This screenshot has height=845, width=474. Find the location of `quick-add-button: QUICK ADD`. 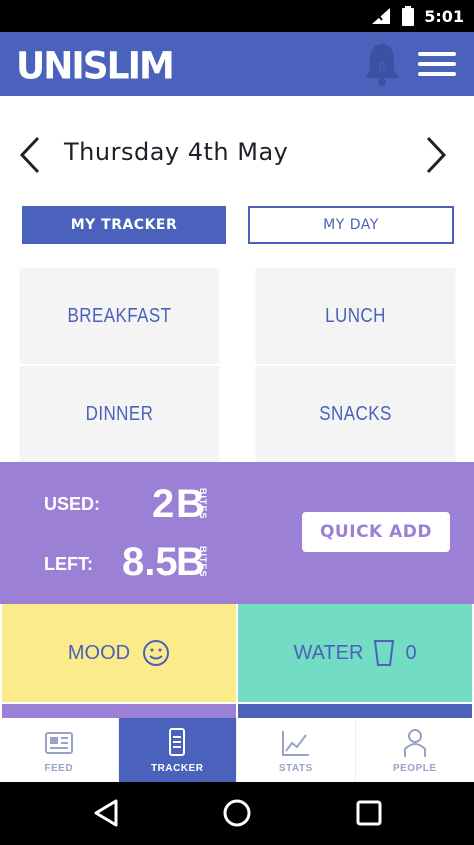

quick-add-button: QUICK ADD is located at coordinates (376, 532).